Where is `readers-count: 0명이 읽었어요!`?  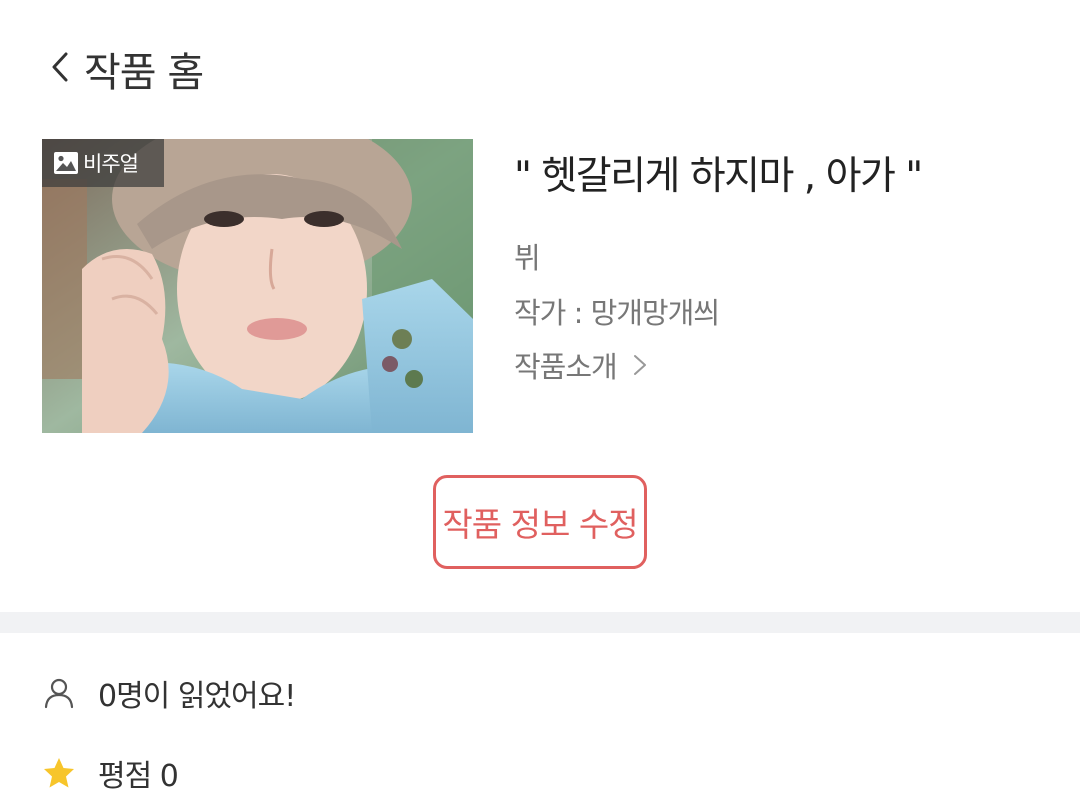 readers-count: 0명이 읽었어요! is located at coordinates (197, 696).